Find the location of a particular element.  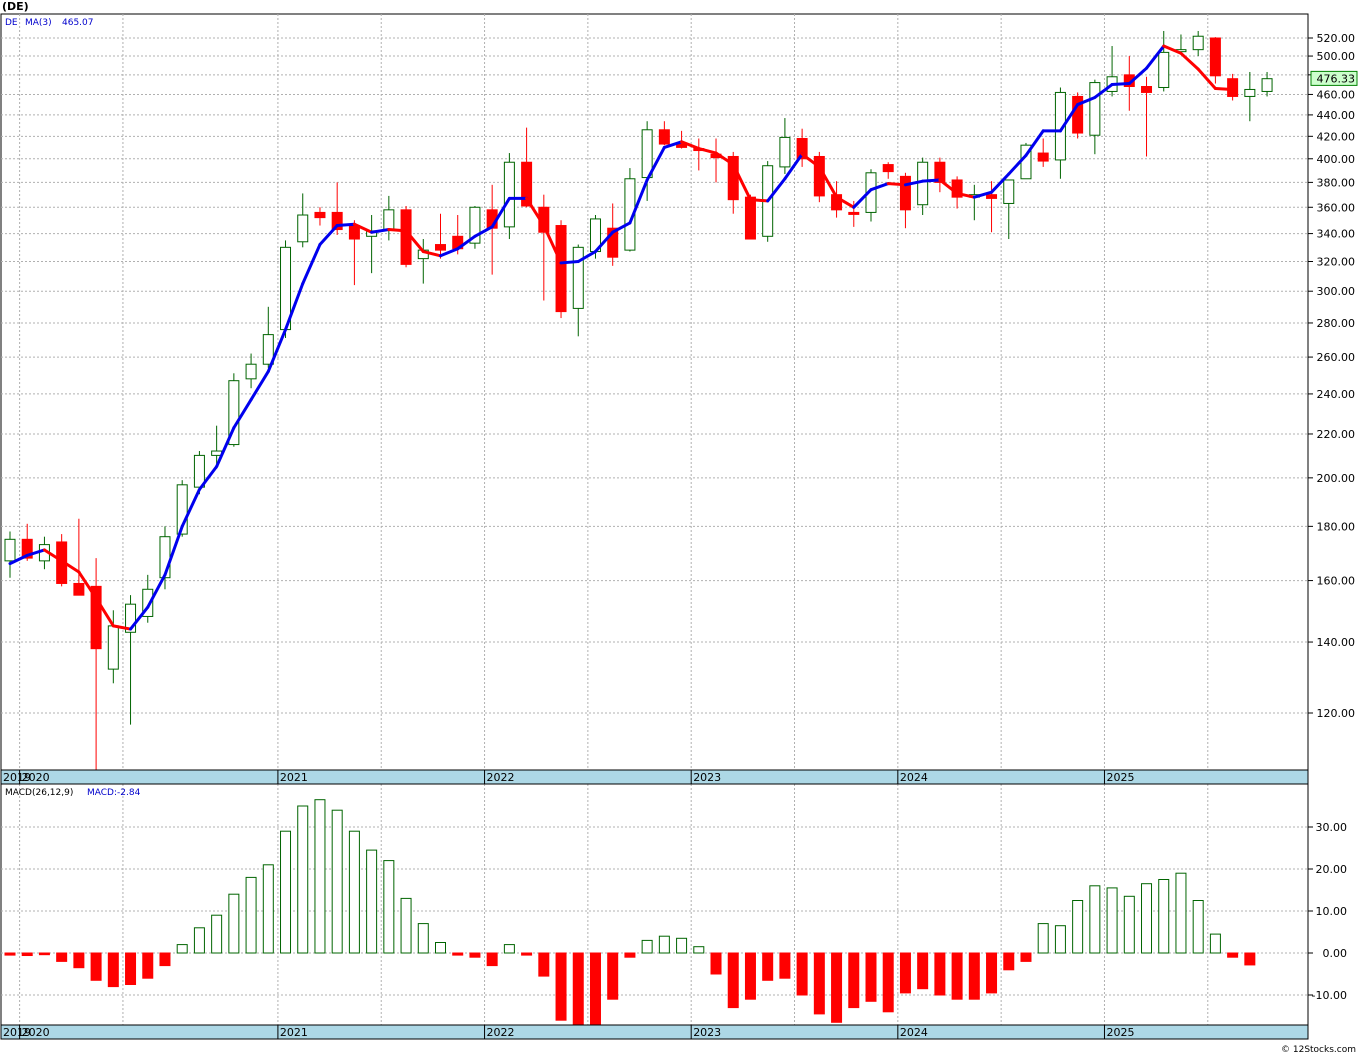

year-label: 2021 is located at coordinates (294, 1032).